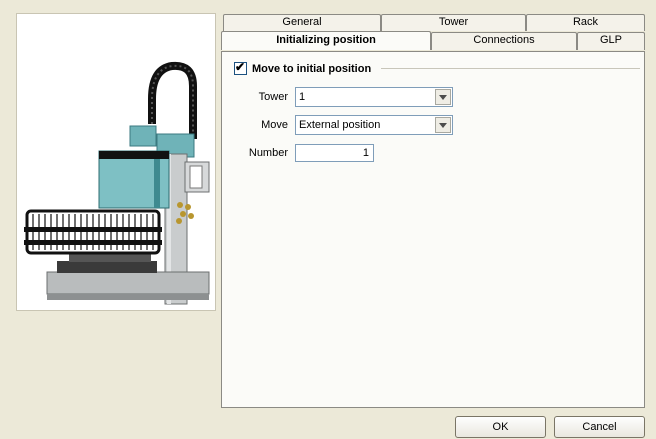 Image resolution: width=656 pixels, height=439 pixels. I want to click on move-to-initial-position-checkbox: ✔, so click(240, 67).